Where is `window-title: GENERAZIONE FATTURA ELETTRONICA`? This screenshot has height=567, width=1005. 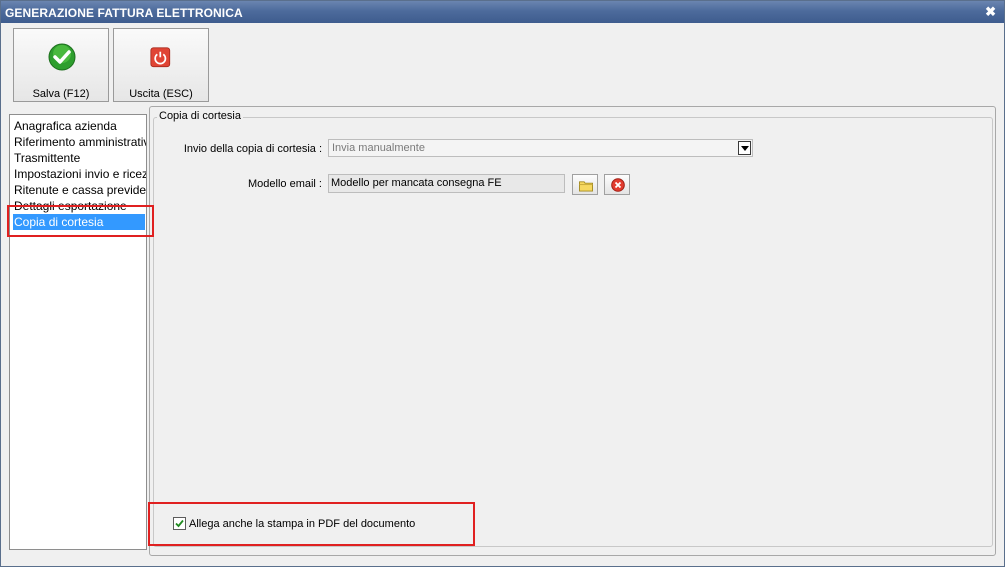 window-title: GENERAZIONE FATTURA ELETTRONICA is located at coordinates (124, 13).